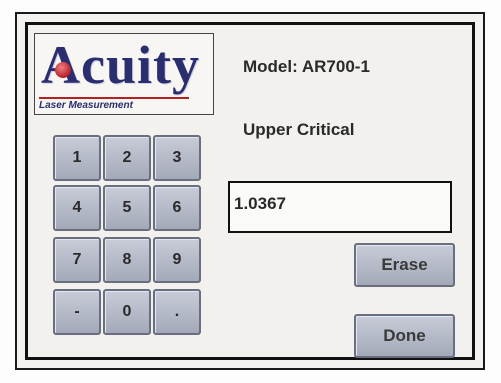 The height and width of the screenshot is (383, 501). Describe the element at coordinates (77, 260) in the screenshot. I see `key-7: 7` at that location.